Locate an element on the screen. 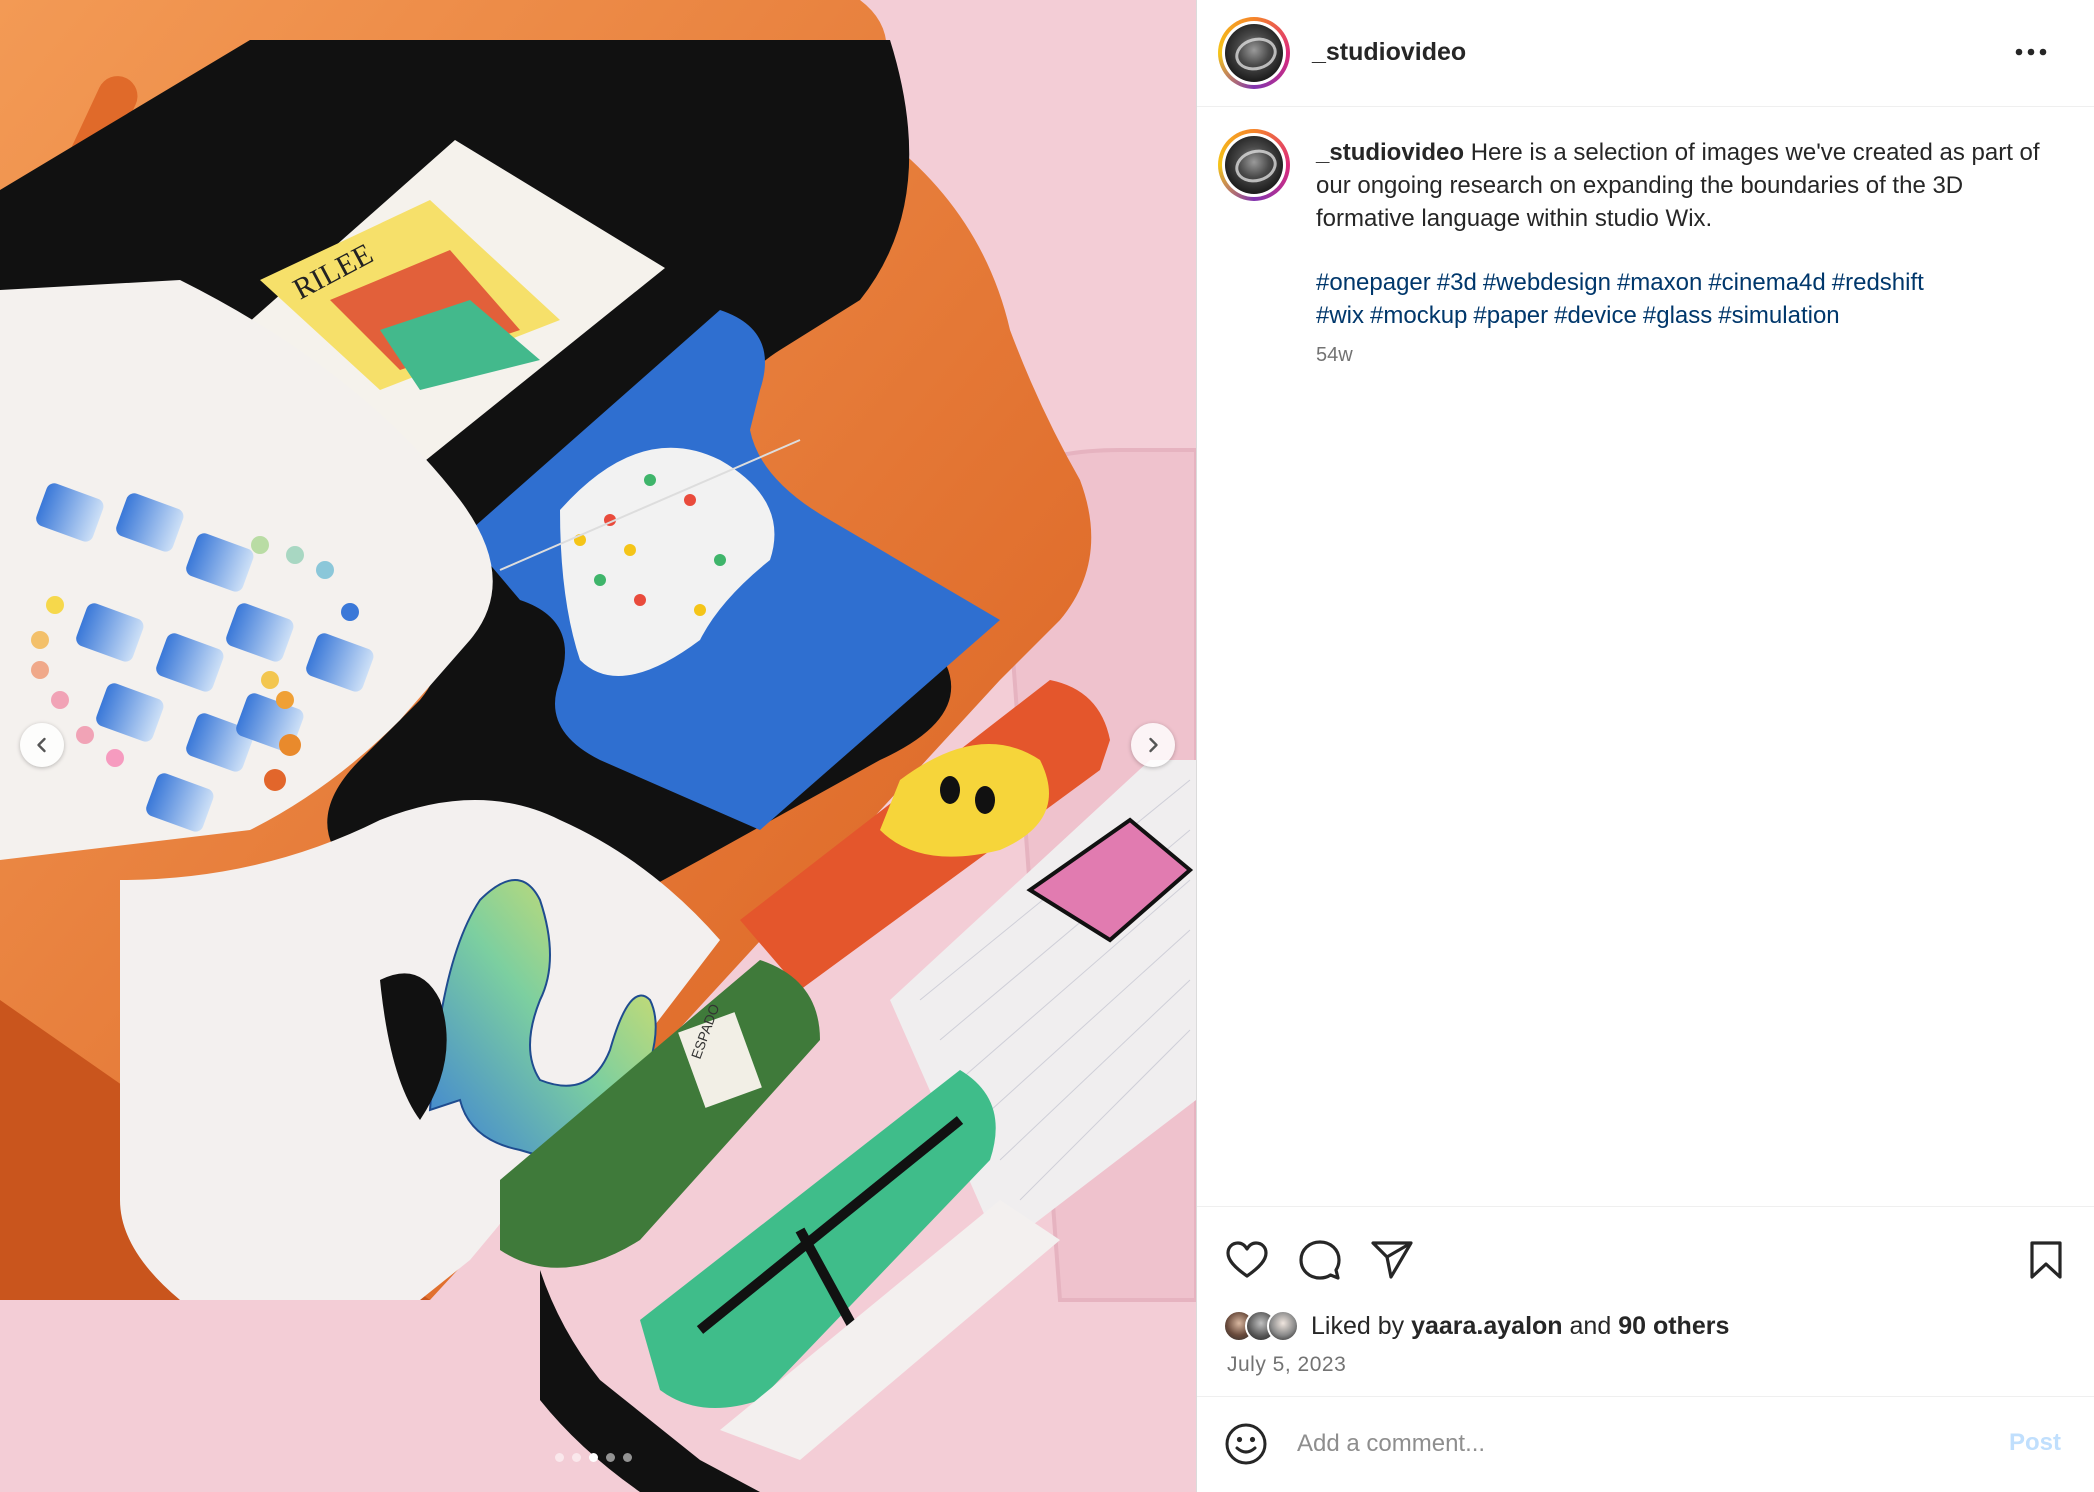 The height and width of the screenshot is (1492, 2094). chevron-left-icon is located at coordinates (41, 745).